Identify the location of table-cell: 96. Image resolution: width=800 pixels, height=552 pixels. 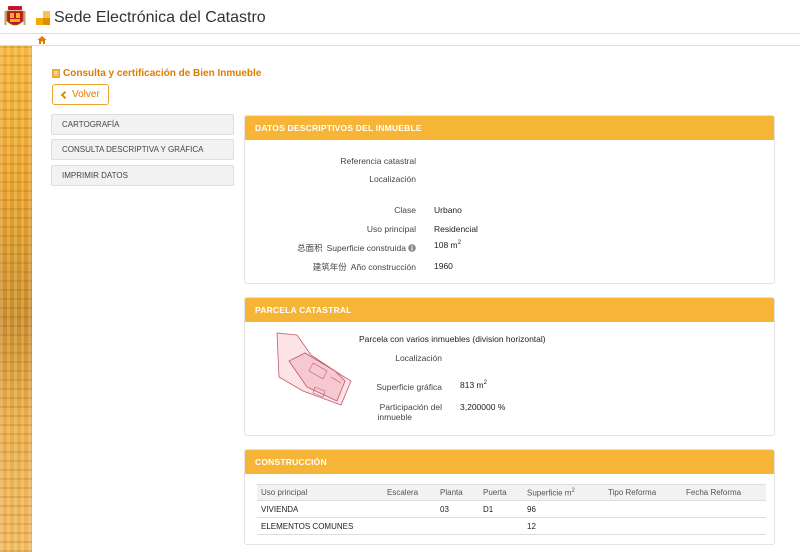
(563, 509).